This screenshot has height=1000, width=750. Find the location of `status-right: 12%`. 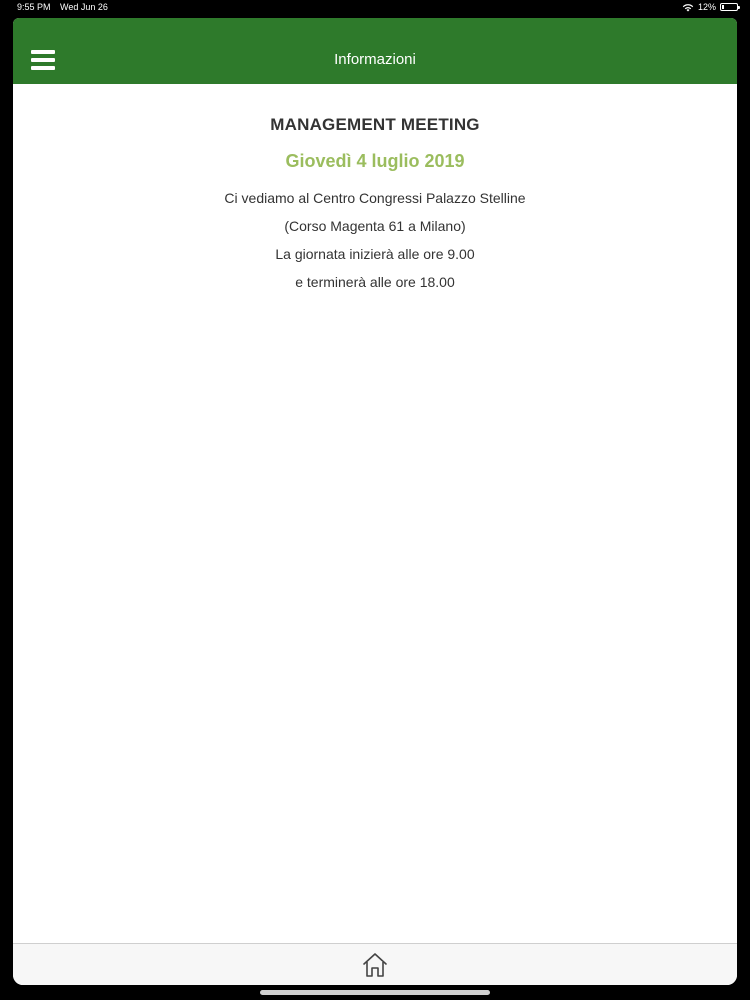

status-right: 12% is located at coordinates (711, 7).